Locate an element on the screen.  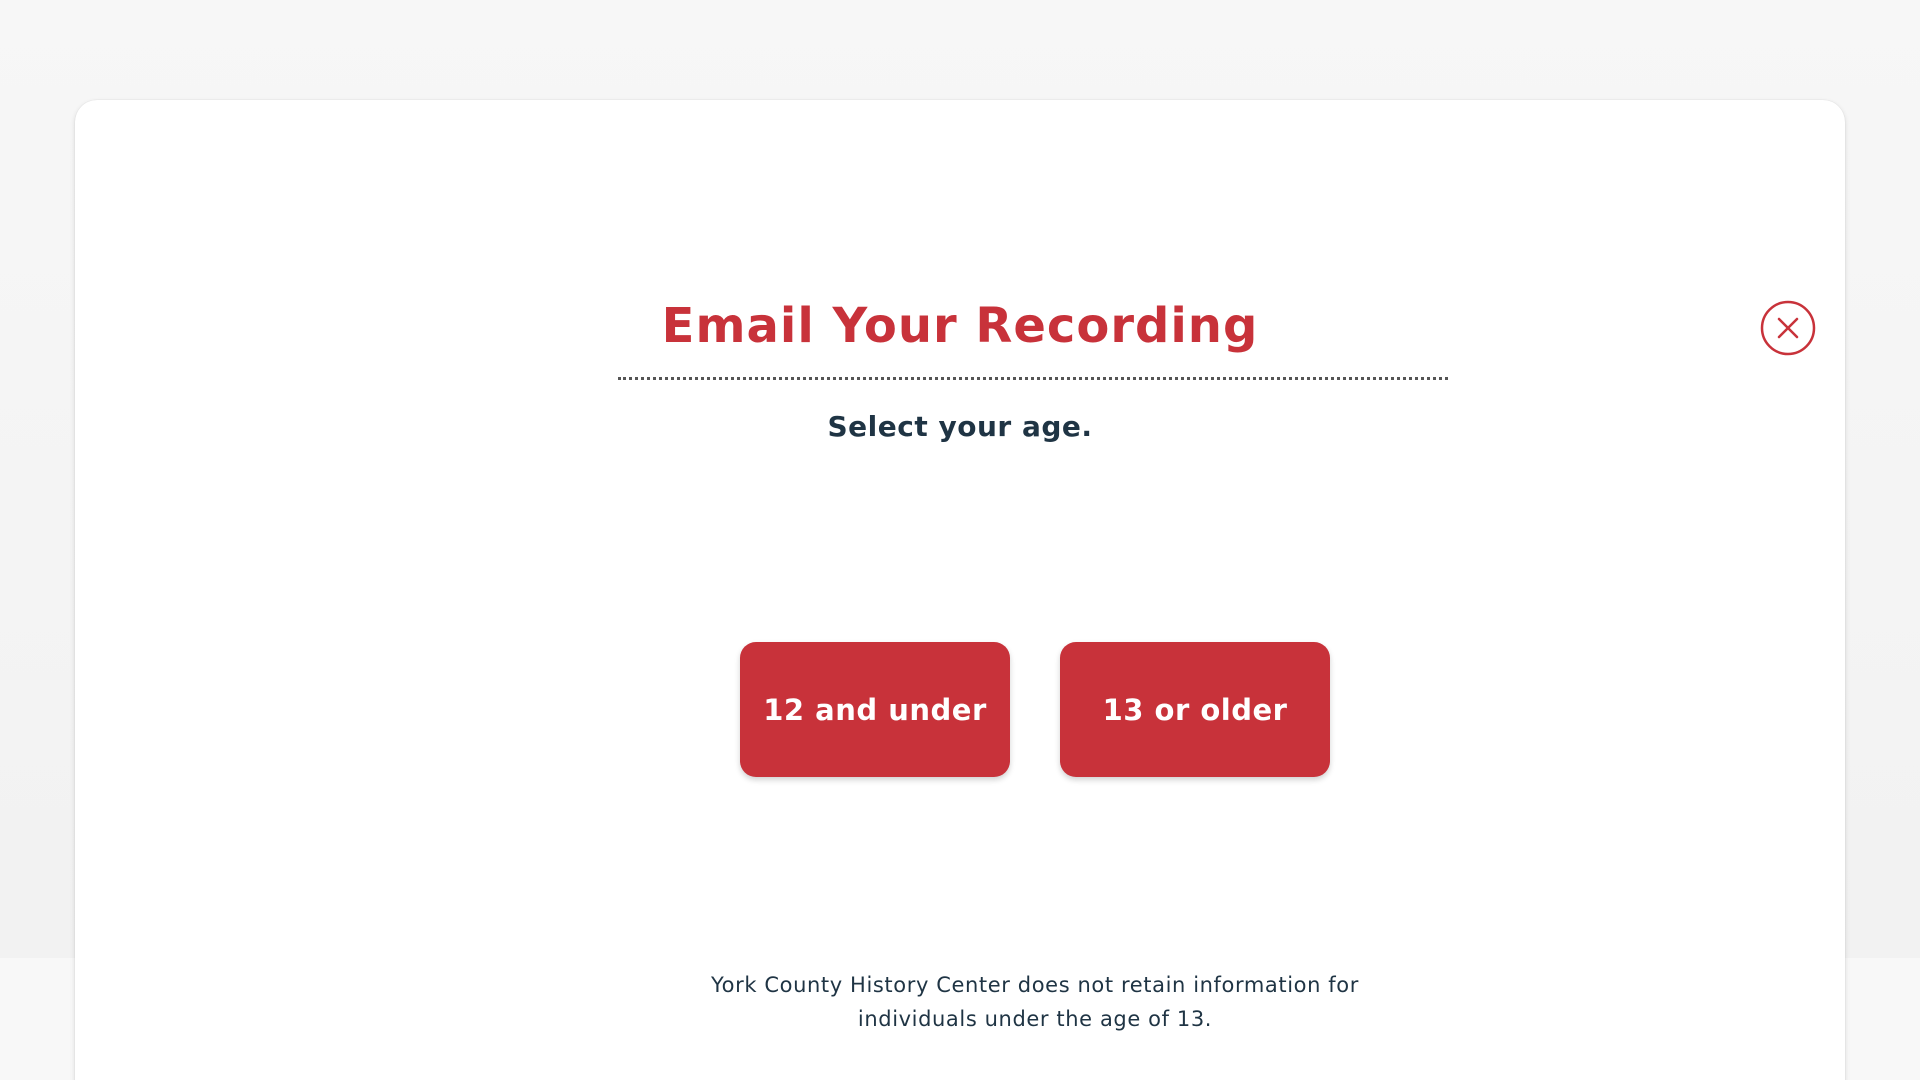
title-divider is located at coordinates (1033, 378).